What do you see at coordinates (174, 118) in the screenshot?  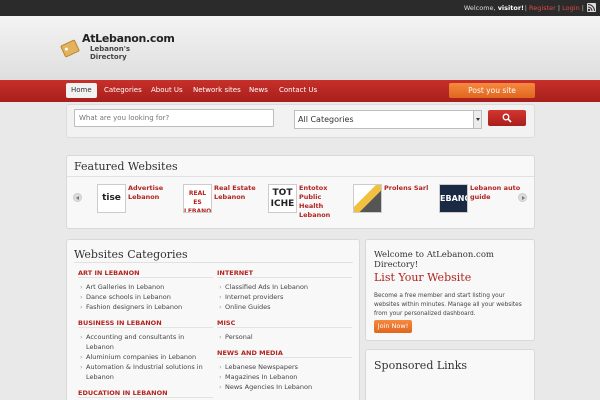 I see `search-input` at bounding box center [174, 118].